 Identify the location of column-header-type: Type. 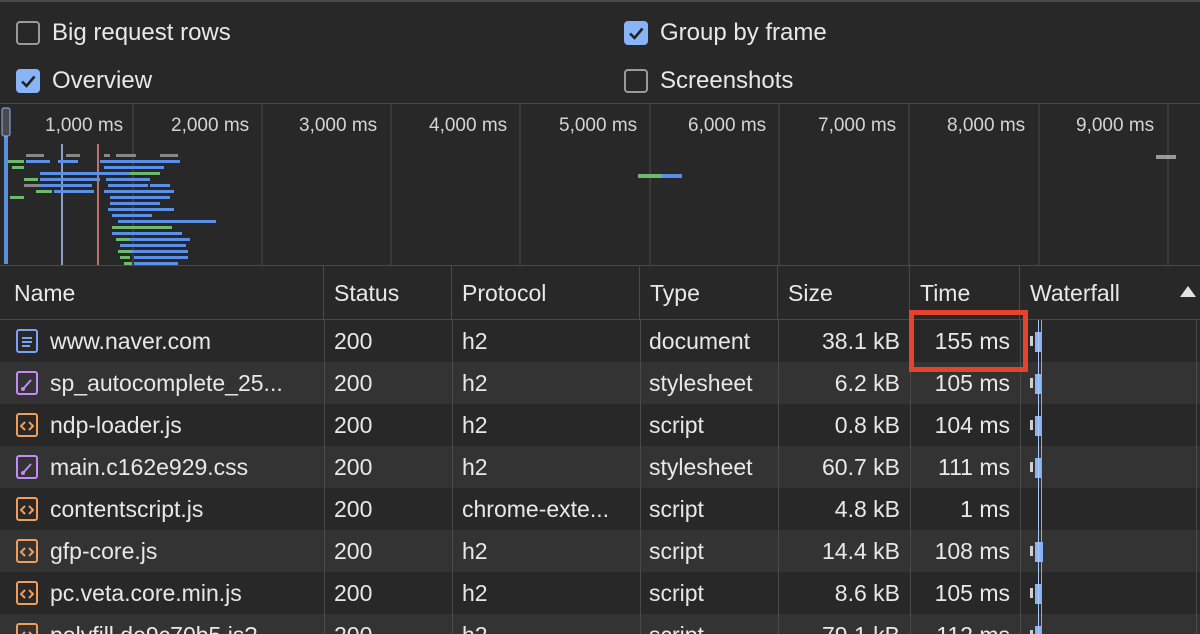
(709, 293).